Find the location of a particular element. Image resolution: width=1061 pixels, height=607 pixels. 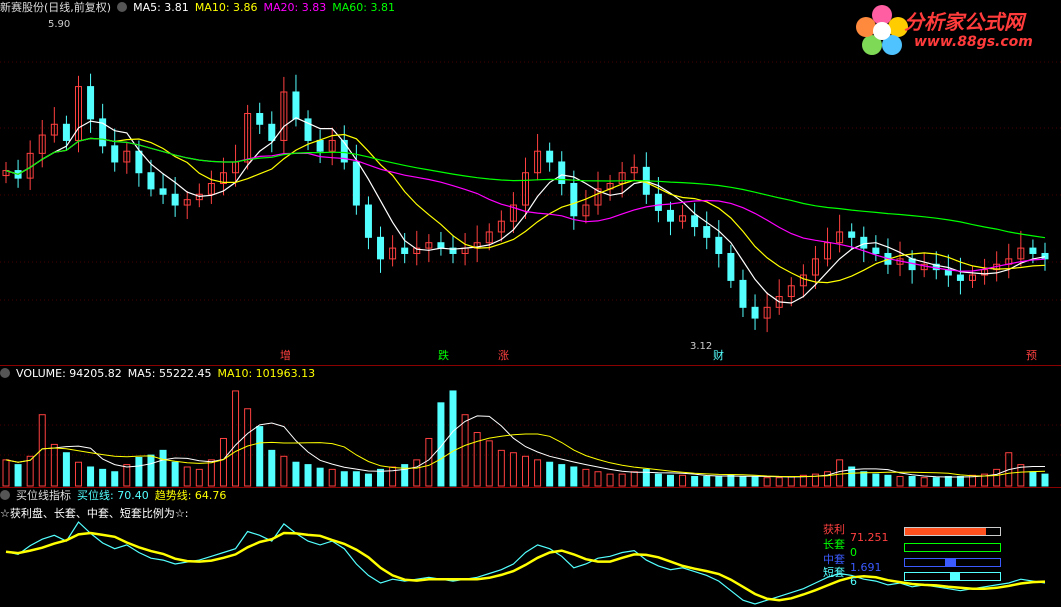

trend-line is located at coordinates (525, 566).